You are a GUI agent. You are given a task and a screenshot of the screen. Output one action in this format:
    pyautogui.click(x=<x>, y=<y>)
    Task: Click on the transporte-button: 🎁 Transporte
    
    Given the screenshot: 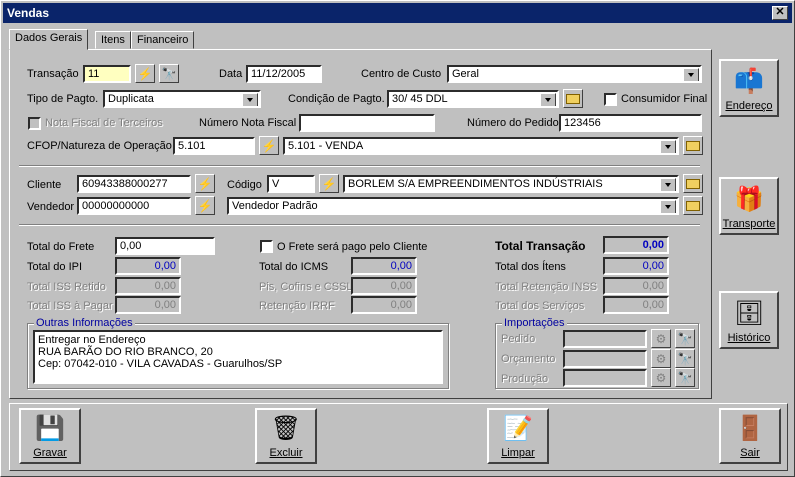 What is the action you would take?
    pyautogui.click(x=749, y=206)
    